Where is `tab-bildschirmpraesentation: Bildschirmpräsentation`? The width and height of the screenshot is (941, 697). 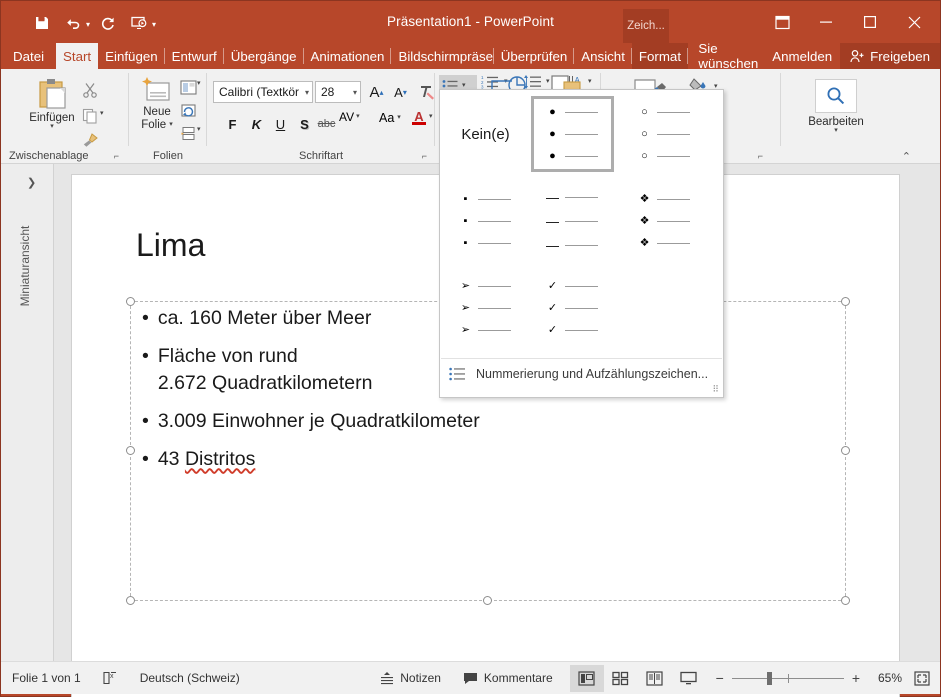 tab-bildschirmpraesentation: Bildschirmpräsentation is located at coordinates (442, 56).